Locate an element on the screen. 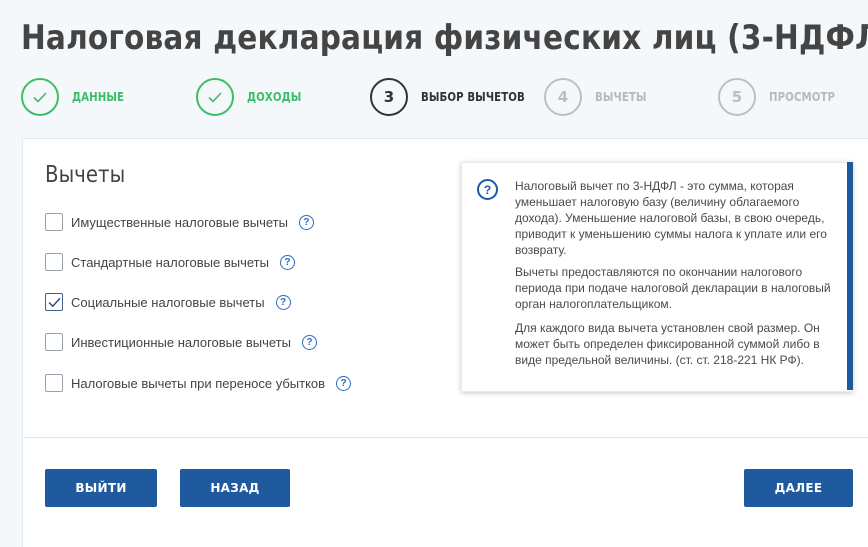 The height and width of the screenshot is (547, 868). deduction-item-loss-carryover: Налоговые вычеты при переносе убытков ? is located at coordinates (198, 383).